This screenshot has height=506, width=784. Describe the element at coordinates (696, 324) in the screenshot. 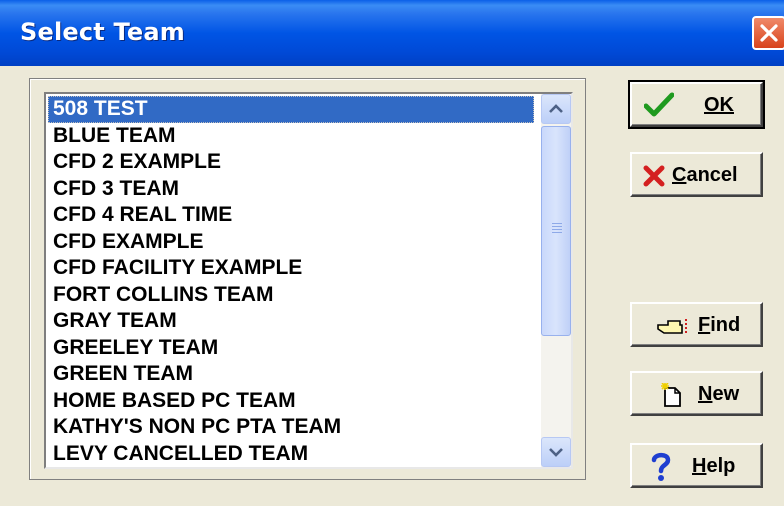

I see `find-button: Find` at that location.